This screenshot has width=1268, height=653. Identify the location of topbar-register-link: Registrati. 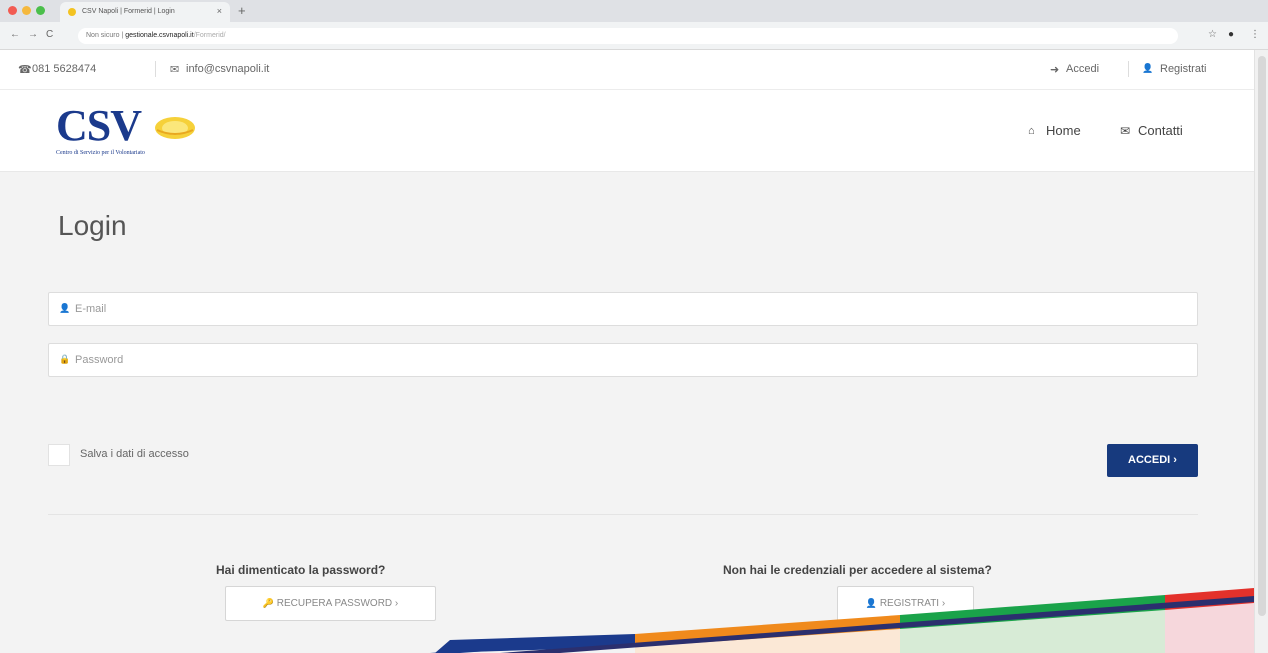
(1183, 69).